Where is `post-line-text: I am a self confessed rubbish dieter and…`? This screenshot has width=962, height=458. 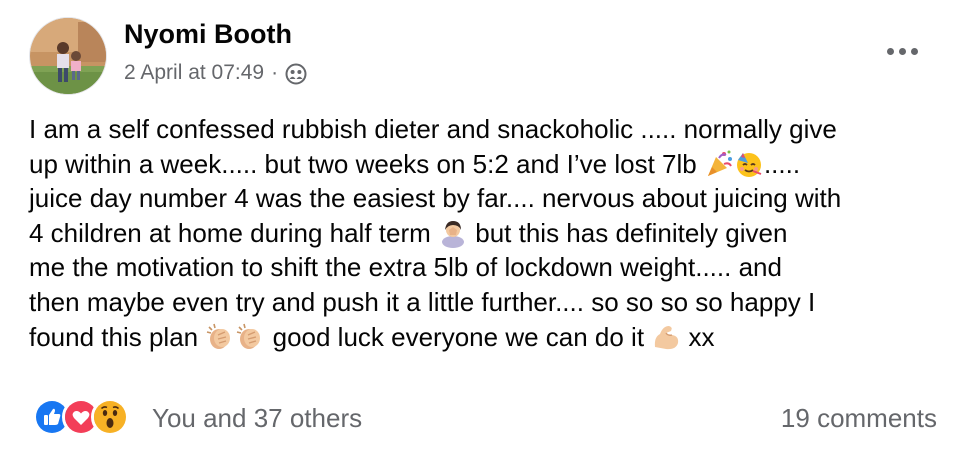
post-line-text: I am a self confessed rubbish dieter and… is located at coordinates (433, 129).